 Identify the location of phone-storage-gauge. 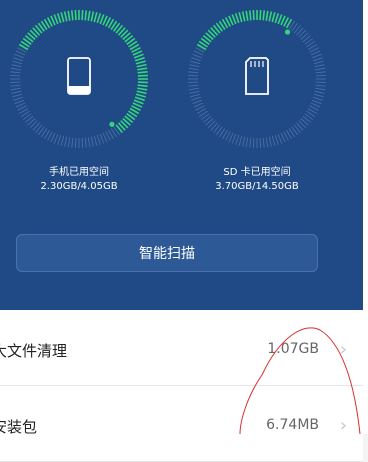
(79, 79).